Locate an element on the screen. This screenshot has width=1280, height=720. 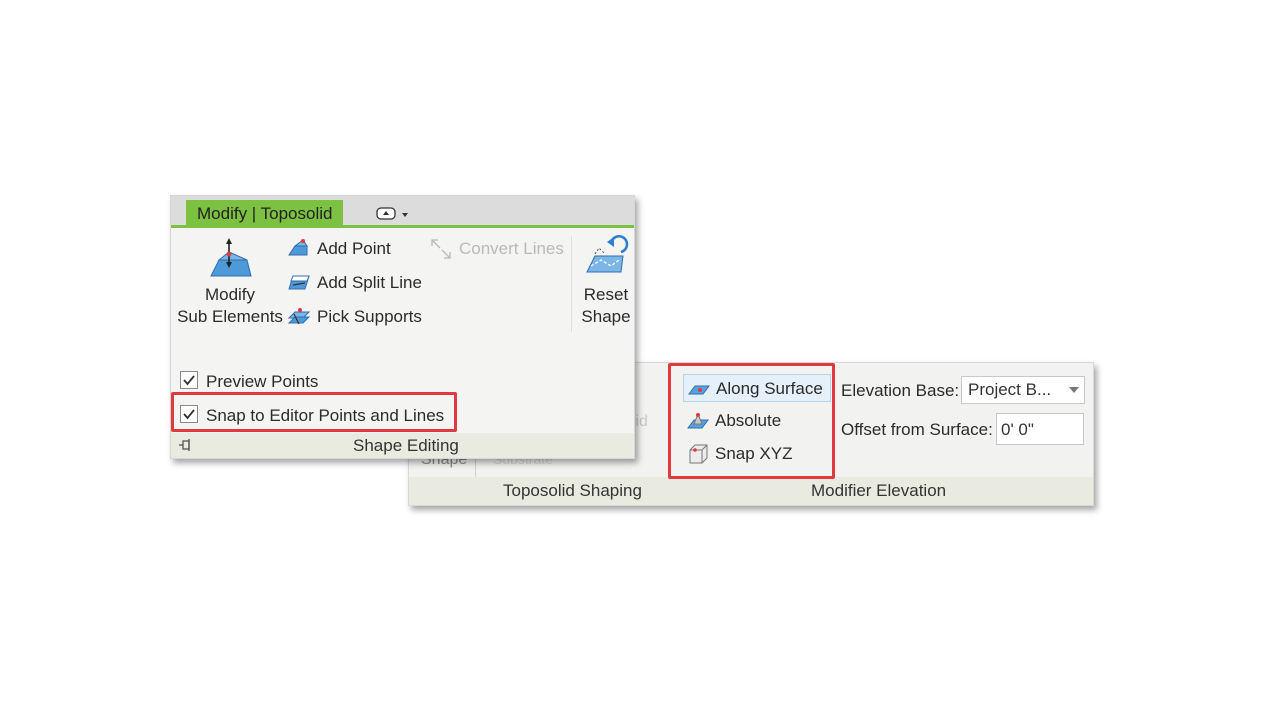
modify-sub-elements-label-1: Modify is located at coordinates (230, 294).